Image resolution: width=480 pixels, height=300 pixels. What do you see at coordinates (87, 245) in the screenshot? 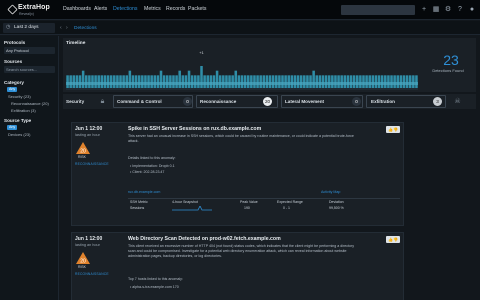
I see `card-duration: lasting an hour` at bounding box center [87, 245].